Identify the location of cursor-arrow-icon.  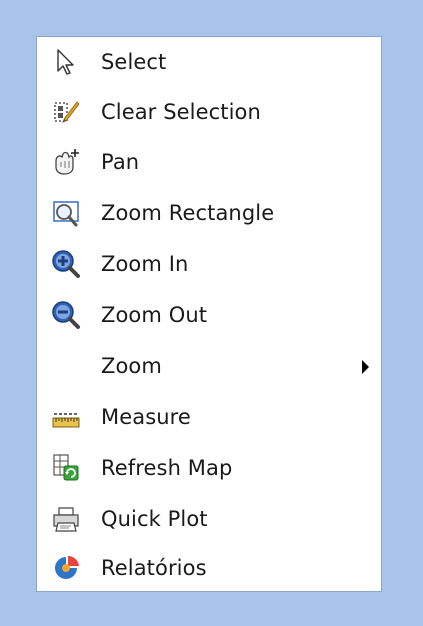
(66, 62).